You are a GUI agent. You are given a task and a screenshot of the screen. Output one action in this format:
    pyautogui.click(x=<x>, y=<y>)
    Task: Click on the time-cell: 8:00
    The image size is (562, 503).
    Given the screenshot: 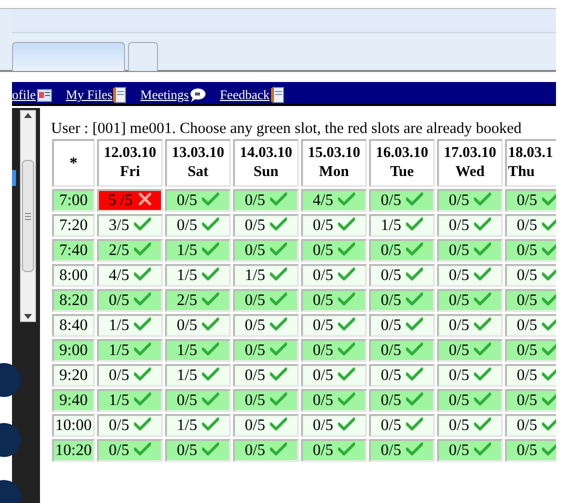 What is the action you would take?
    pyautogui.click(x=73, y=275)
    